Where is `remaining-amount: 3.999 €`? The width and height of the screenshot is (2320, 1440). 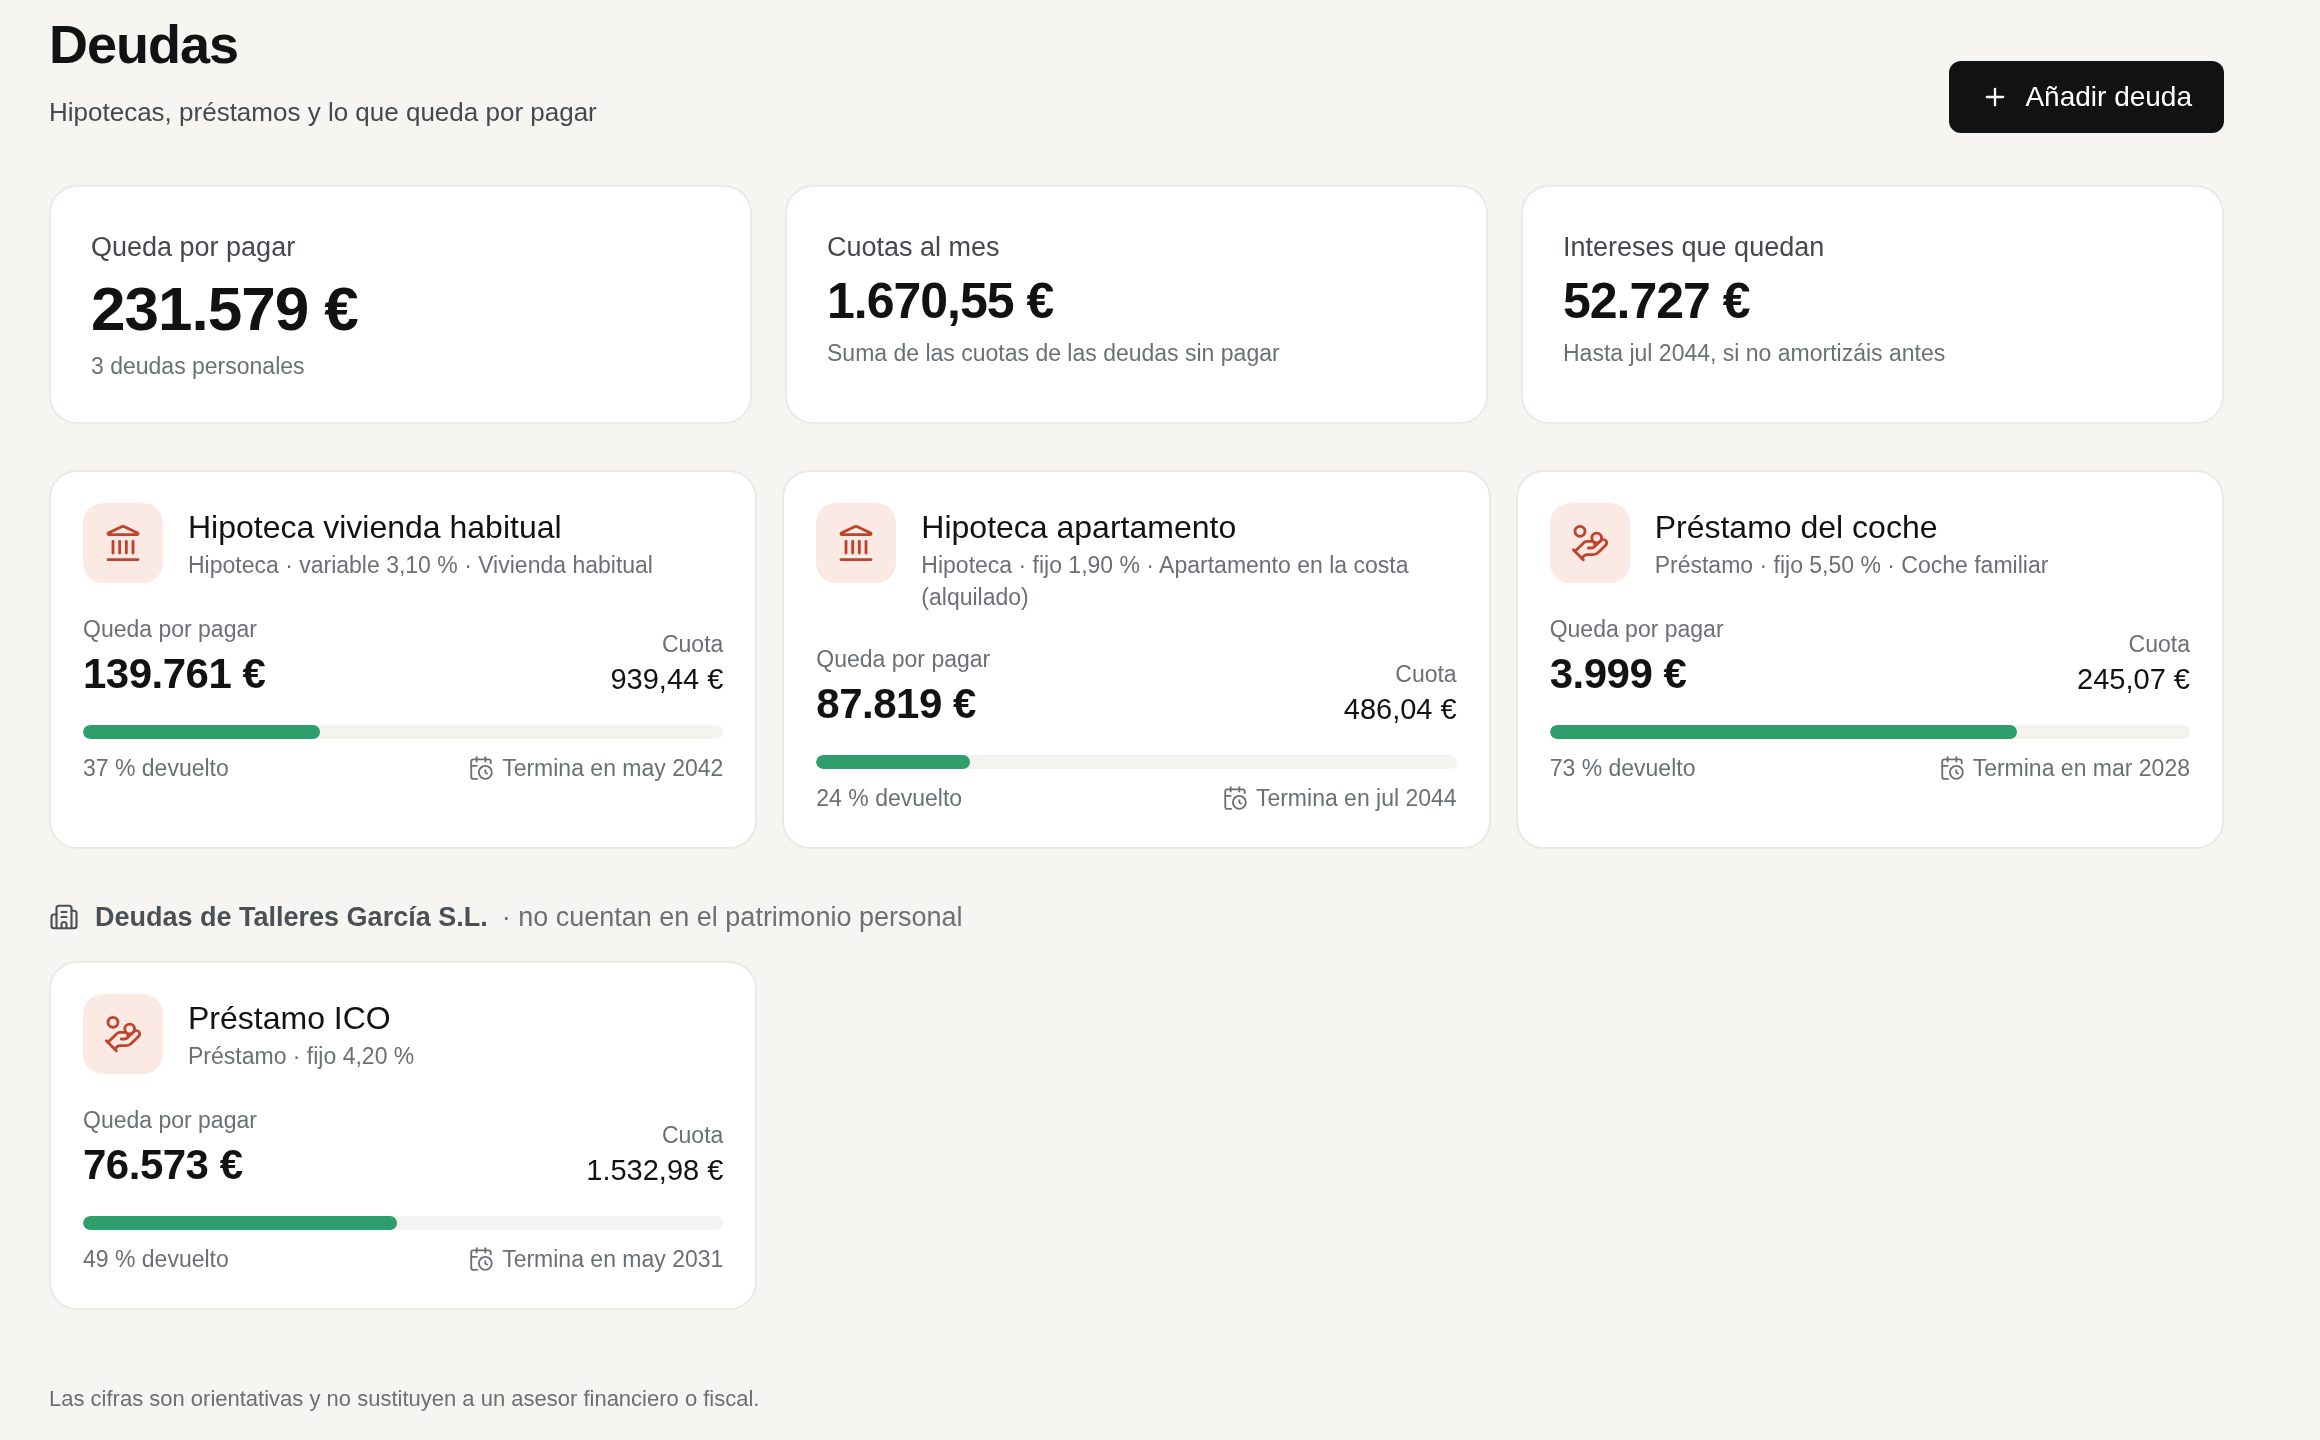 remaining-amount: 3.999 € is located at coordinates (1618, 674).